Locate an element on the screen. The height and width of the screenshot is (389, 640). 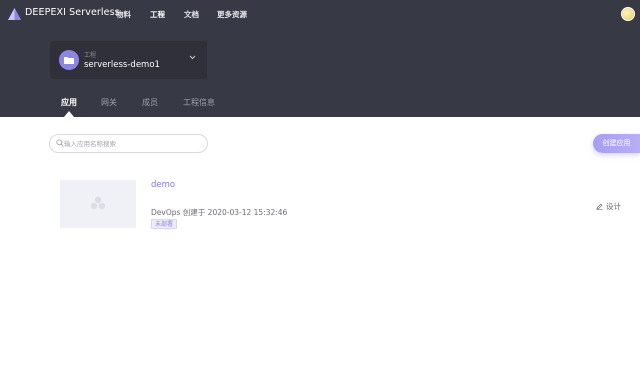
tab-gateway: 网关 is located at coordinates (109, 102).